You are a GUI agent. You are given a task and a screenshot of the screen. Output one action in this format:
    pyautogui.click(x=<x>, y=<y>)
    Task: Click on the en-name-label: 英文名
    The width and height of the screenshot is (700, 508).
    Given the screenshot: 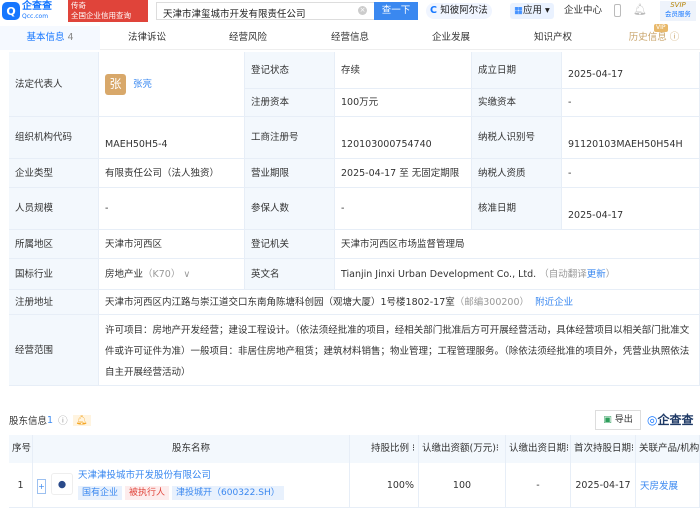 What is the action you would take?
    pyautogui.click(x=290, y=274)
    